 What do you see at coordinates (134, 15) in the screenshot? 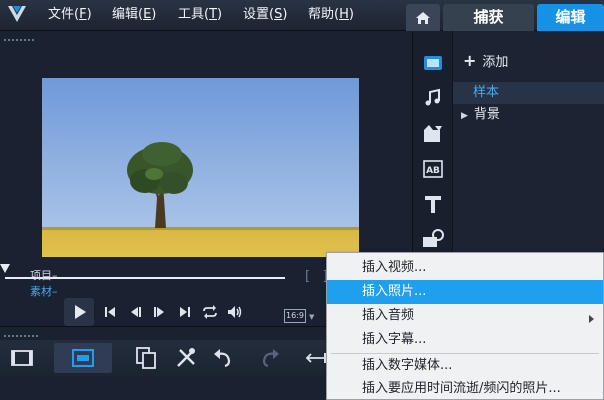
I see `menu-edit: 编辑(E)` at bounding box center [134, 15].